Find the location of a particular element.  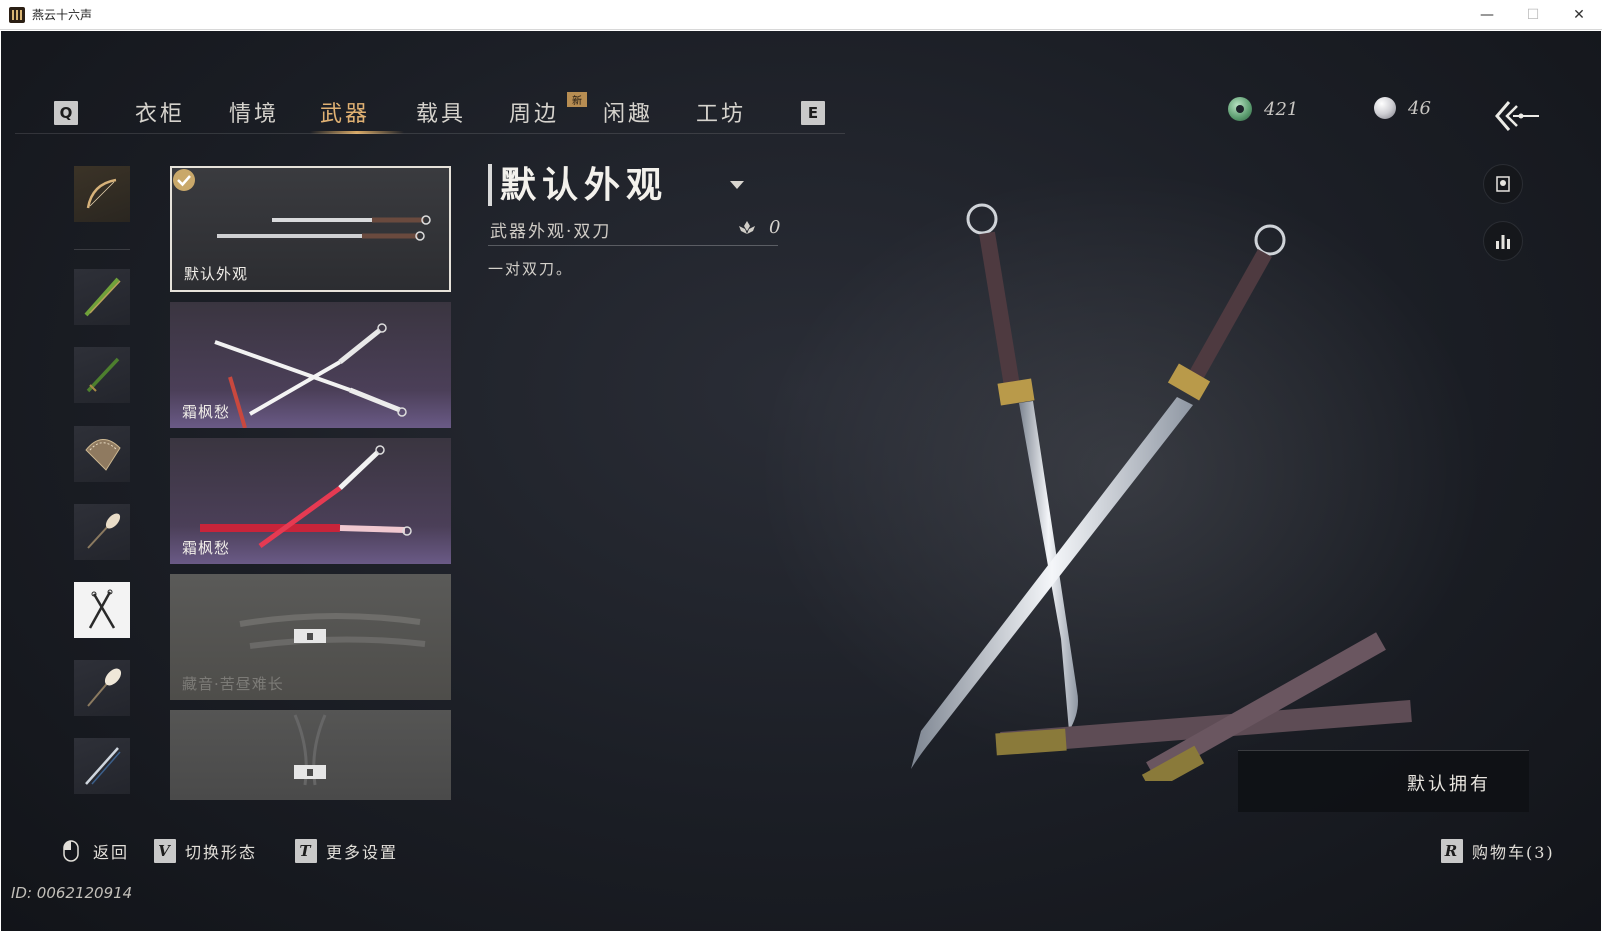

hint-settings-label: 更多设置 is located at coordinates (362, 852).